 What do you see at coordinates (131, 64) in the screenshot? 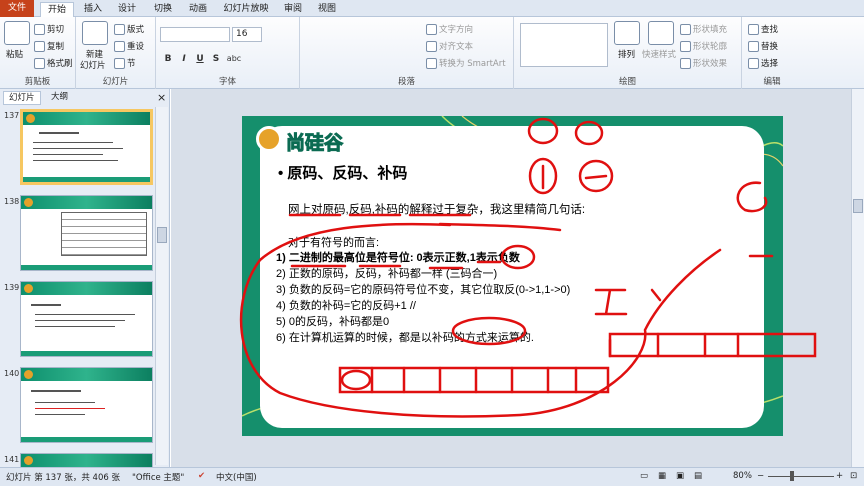
I see `section-label: 节` at bounding box center [131, 64].